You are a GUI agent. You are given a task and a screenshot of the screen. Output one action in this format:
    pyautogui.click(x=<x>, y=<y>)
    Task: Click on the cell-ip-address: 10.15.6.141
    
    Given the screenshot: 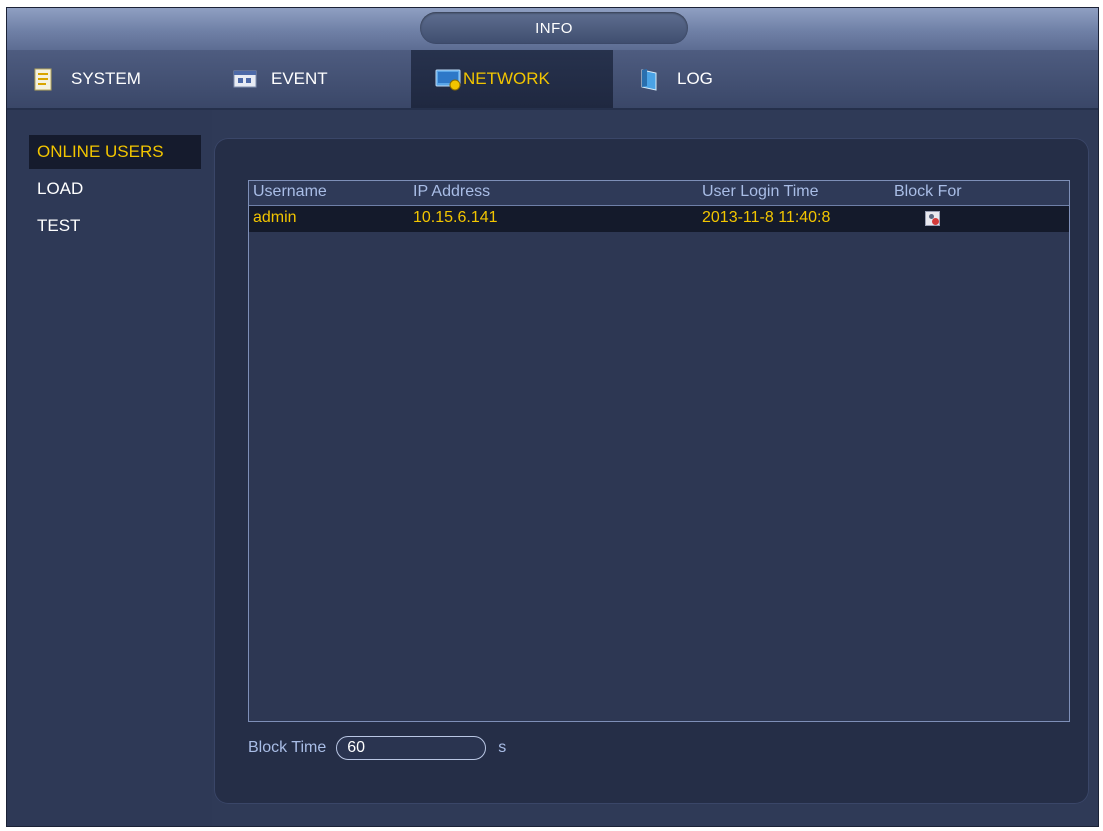 What is the action you would take?
    pyautogui.click(x=455, y=217)
    